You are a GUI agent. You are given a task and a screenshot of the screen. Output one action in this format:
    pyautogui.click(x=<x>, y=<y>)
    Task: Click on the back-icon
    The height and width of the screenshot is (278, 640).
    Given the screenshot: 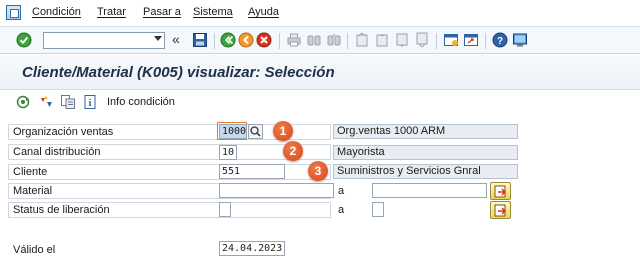 What is the action you would take?
    pyautogui.click(x=228, y=40)
    